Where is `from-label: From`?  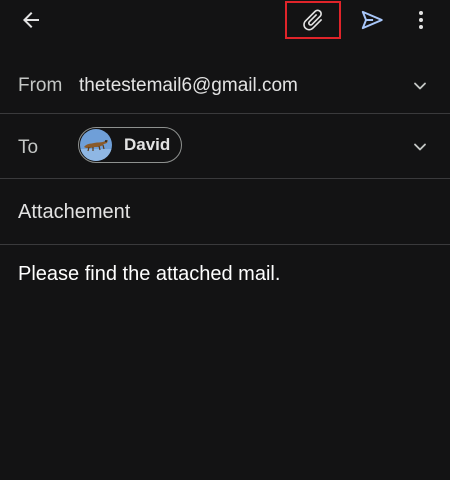 from-label: From is located at coordinates (40, 85).